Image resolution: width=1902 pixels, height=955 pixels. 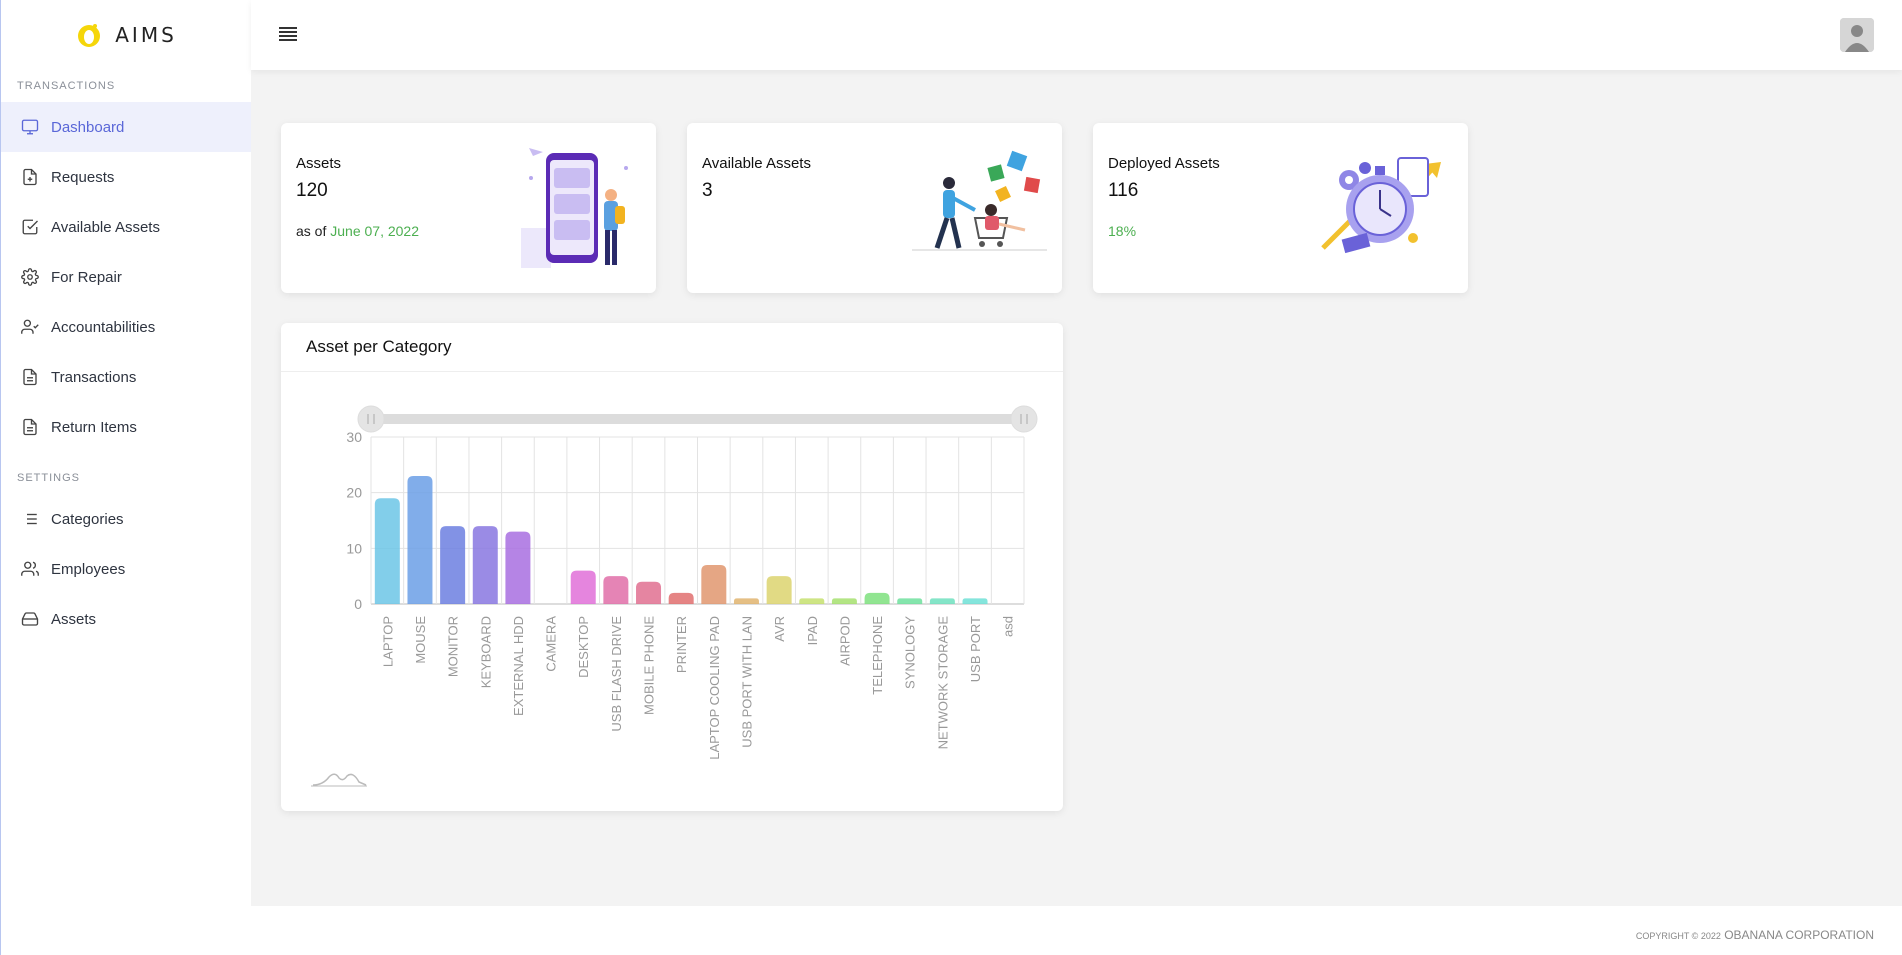 What do you see at coordinates (420, 539) in the screenshot?
I see `bar-mouse` at bounding box center [420, 539].